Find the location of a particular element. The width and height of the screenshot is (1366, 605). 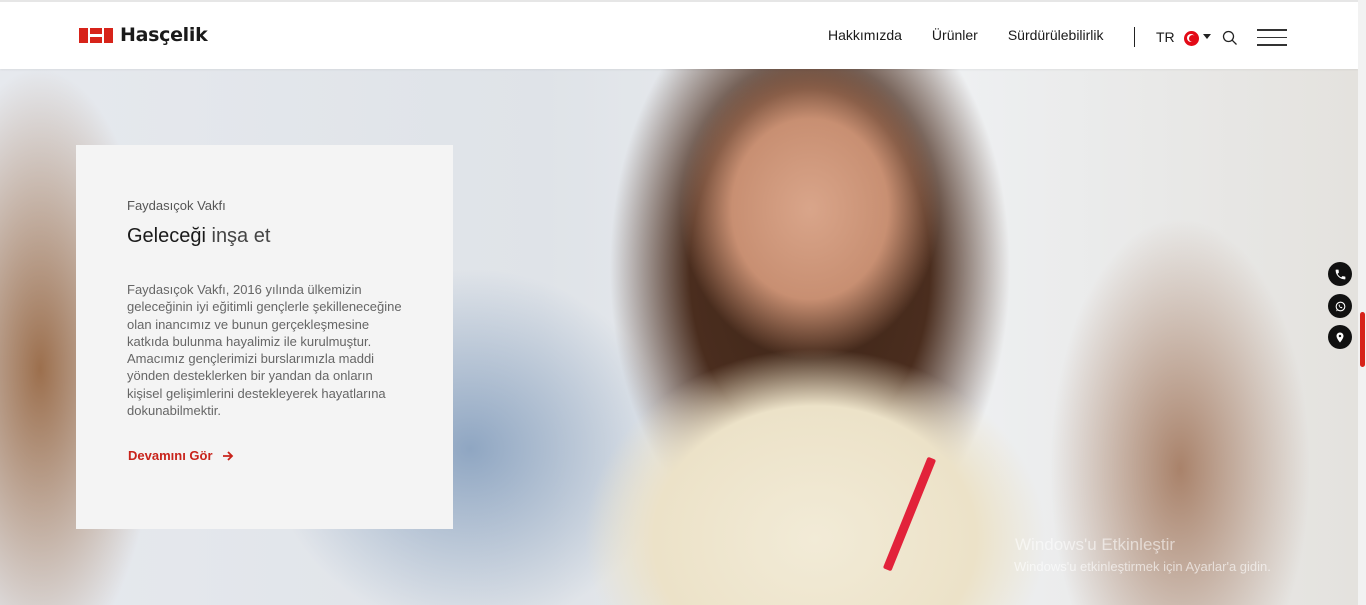

card-title: Geleceği inşa et is located at coordinates (198, 236).